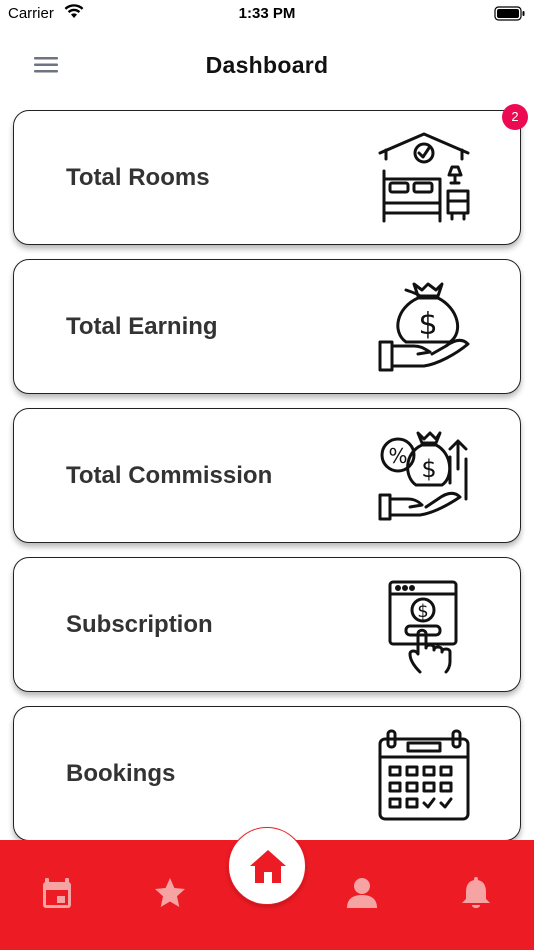 Image resolution: width=534 pixels, height=950 pixels. I want to click on notification-badge: 2, so click(515, 117).